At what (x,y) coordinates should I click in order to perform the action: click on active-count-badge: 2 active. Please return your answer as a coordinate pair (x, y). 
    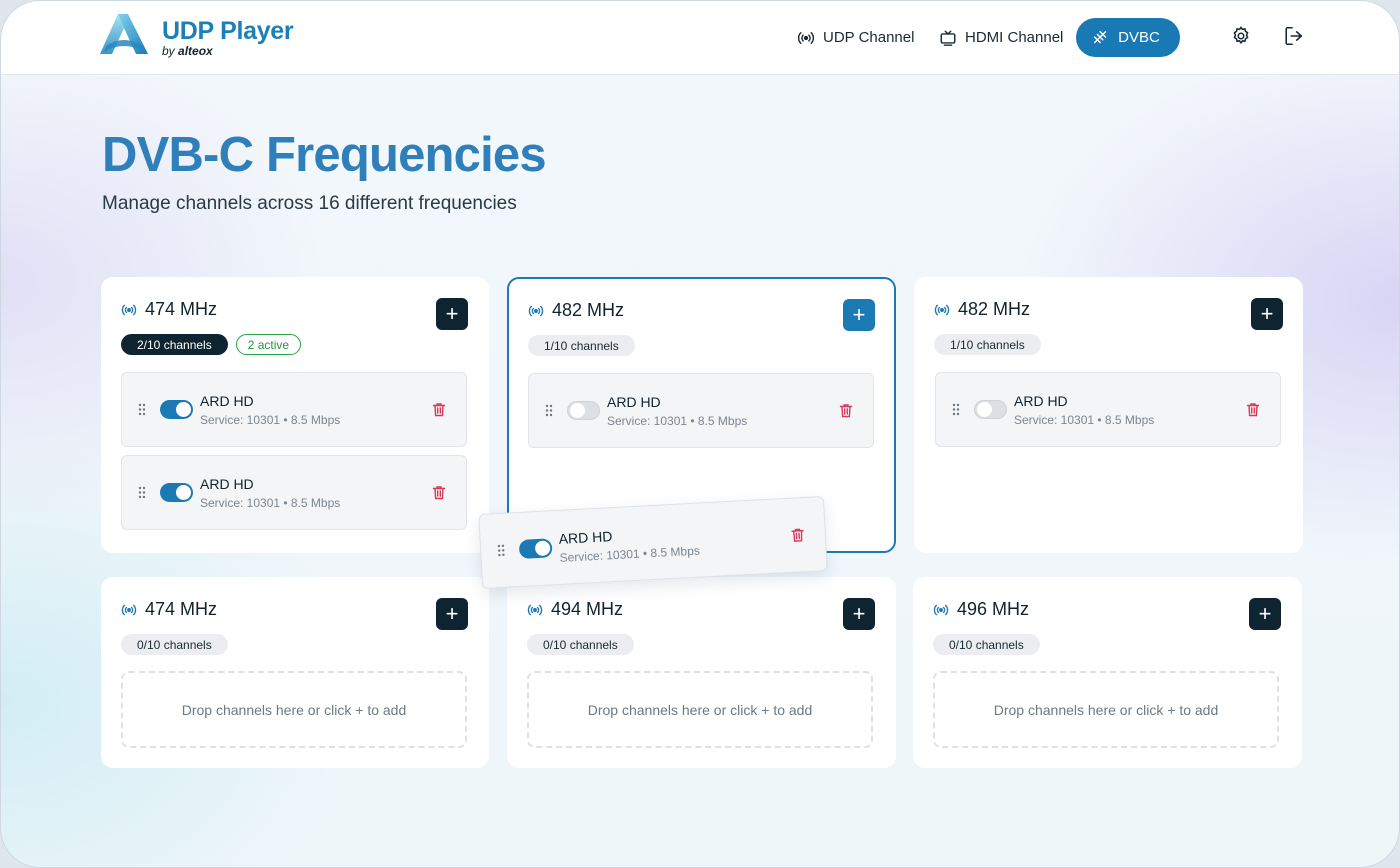
    Looking at the image, I should click on (268, 344).